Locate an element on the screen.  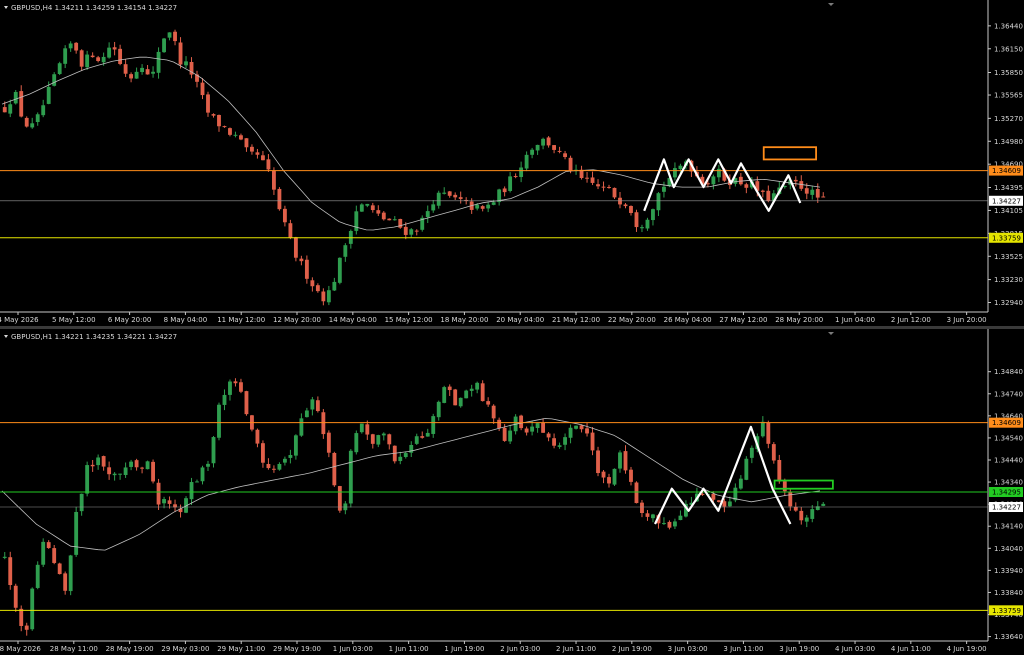
y-tick-label: 1.34740 is located at coordinates (1008, 394).